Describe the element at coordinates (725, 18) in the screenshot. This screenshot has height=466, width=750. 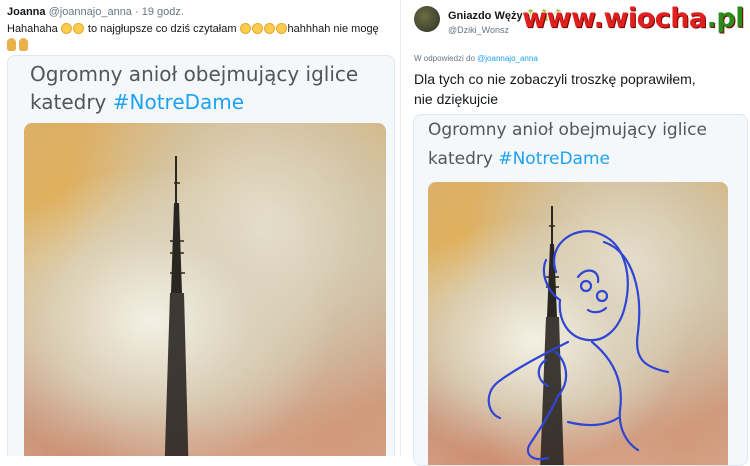
I see `watermark-tld: .pl` at that location.